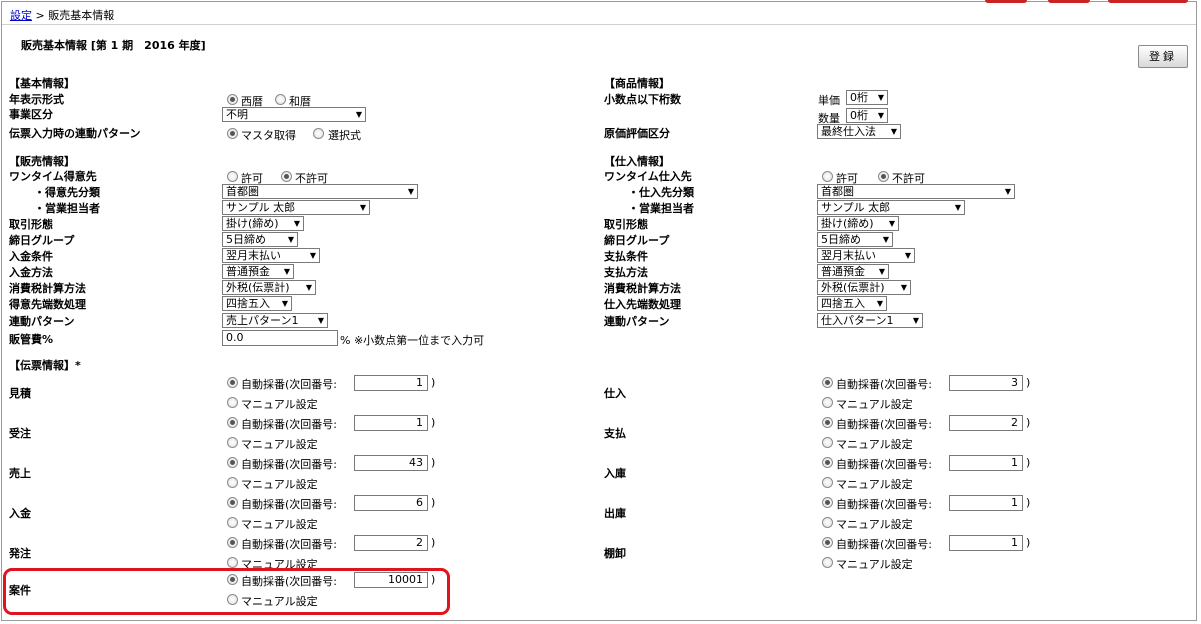  Describe the element at coordinates (870, 320) in the screenshot. I see `purchase-pattern-select: 仕入パターン1 ▼` at that location.